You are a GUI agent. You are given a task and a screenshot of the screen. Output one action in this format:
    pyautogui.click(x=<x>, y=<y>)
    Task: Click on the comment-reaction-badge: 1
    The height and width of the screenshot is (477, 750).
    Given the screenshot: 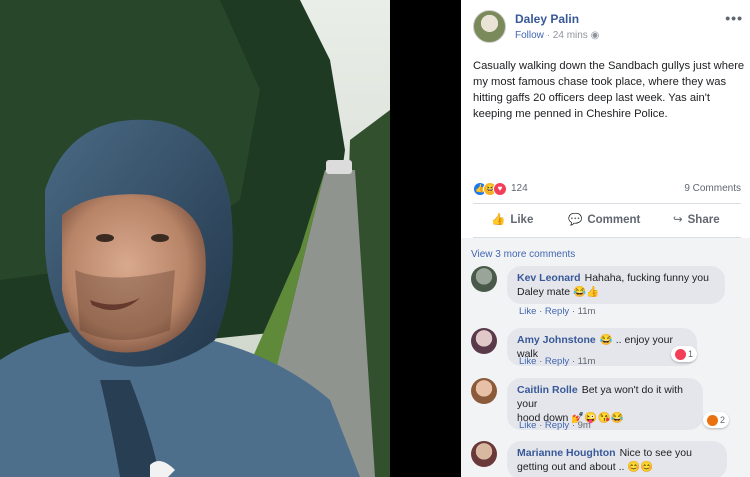 What is the action you would take?
    pyautogui.click(x=684, y=354)
    